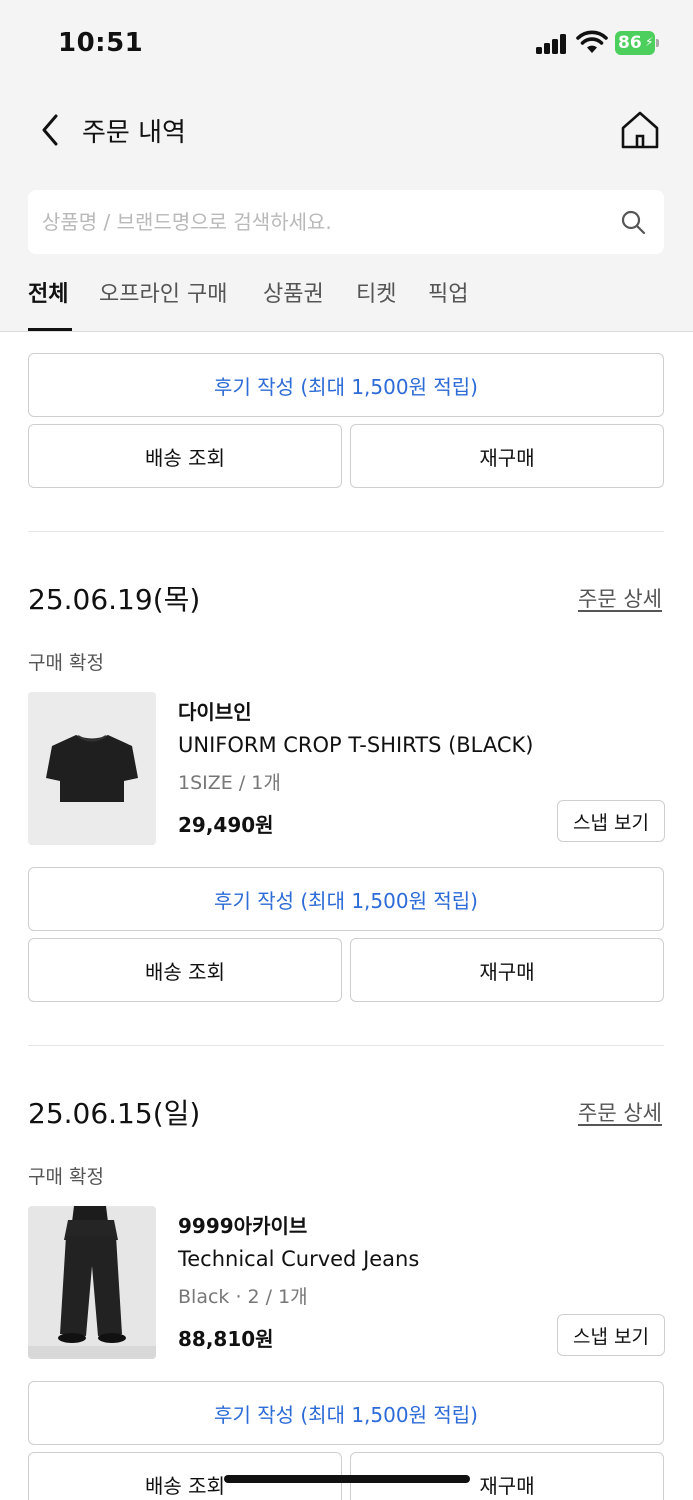  Describe the element at coordinates (114, 1113) in the screenshot. I see `order-date: 25.06.15(일)` at that location.